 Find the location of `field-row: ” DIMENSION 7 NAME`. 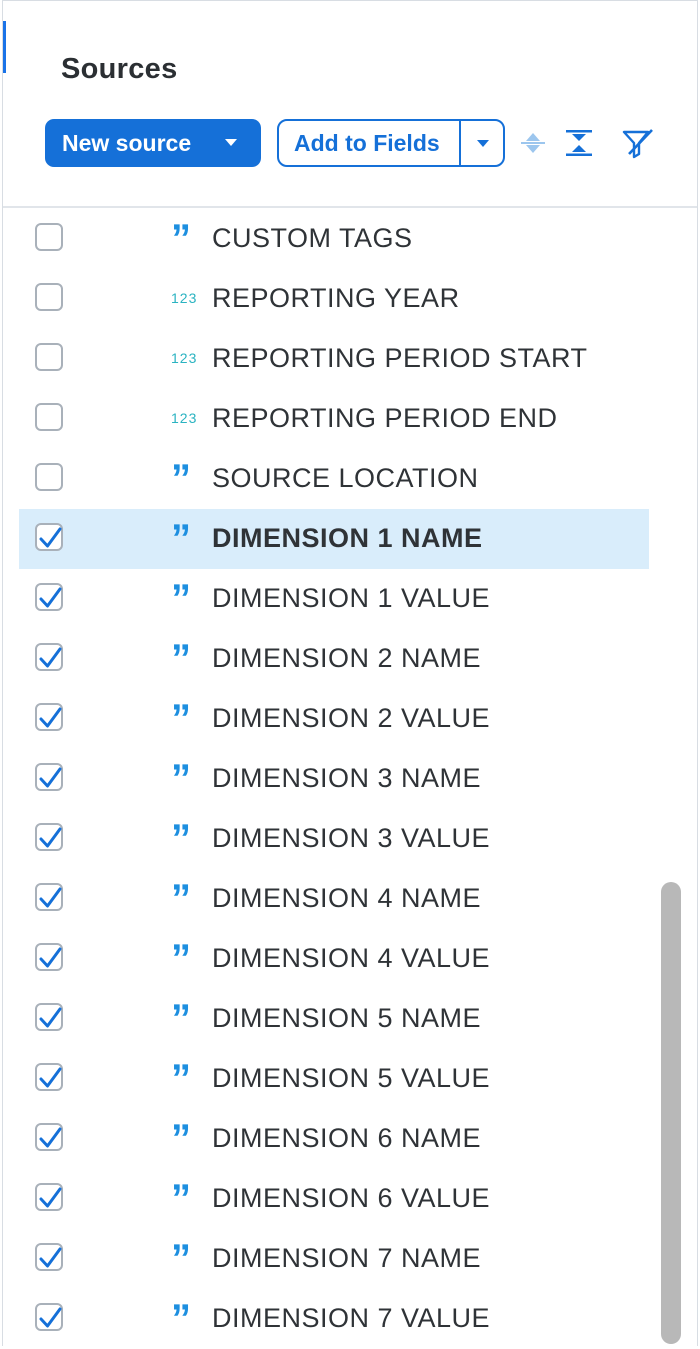

field-row: ” DIMENSION 7 NAME is located at coordinates (333, 1259).